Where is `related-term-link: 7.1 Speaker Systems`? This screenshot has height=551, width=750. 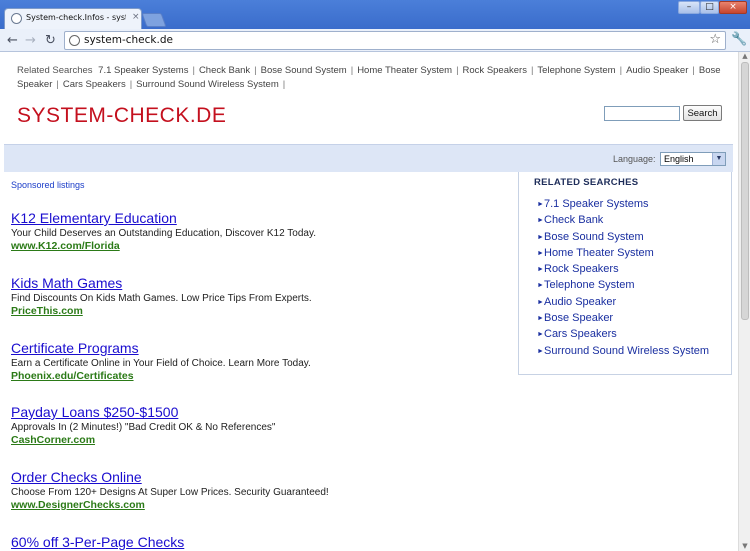
related-term-link: 7.1 Speaker Systems is located at coordinates (143, 70).